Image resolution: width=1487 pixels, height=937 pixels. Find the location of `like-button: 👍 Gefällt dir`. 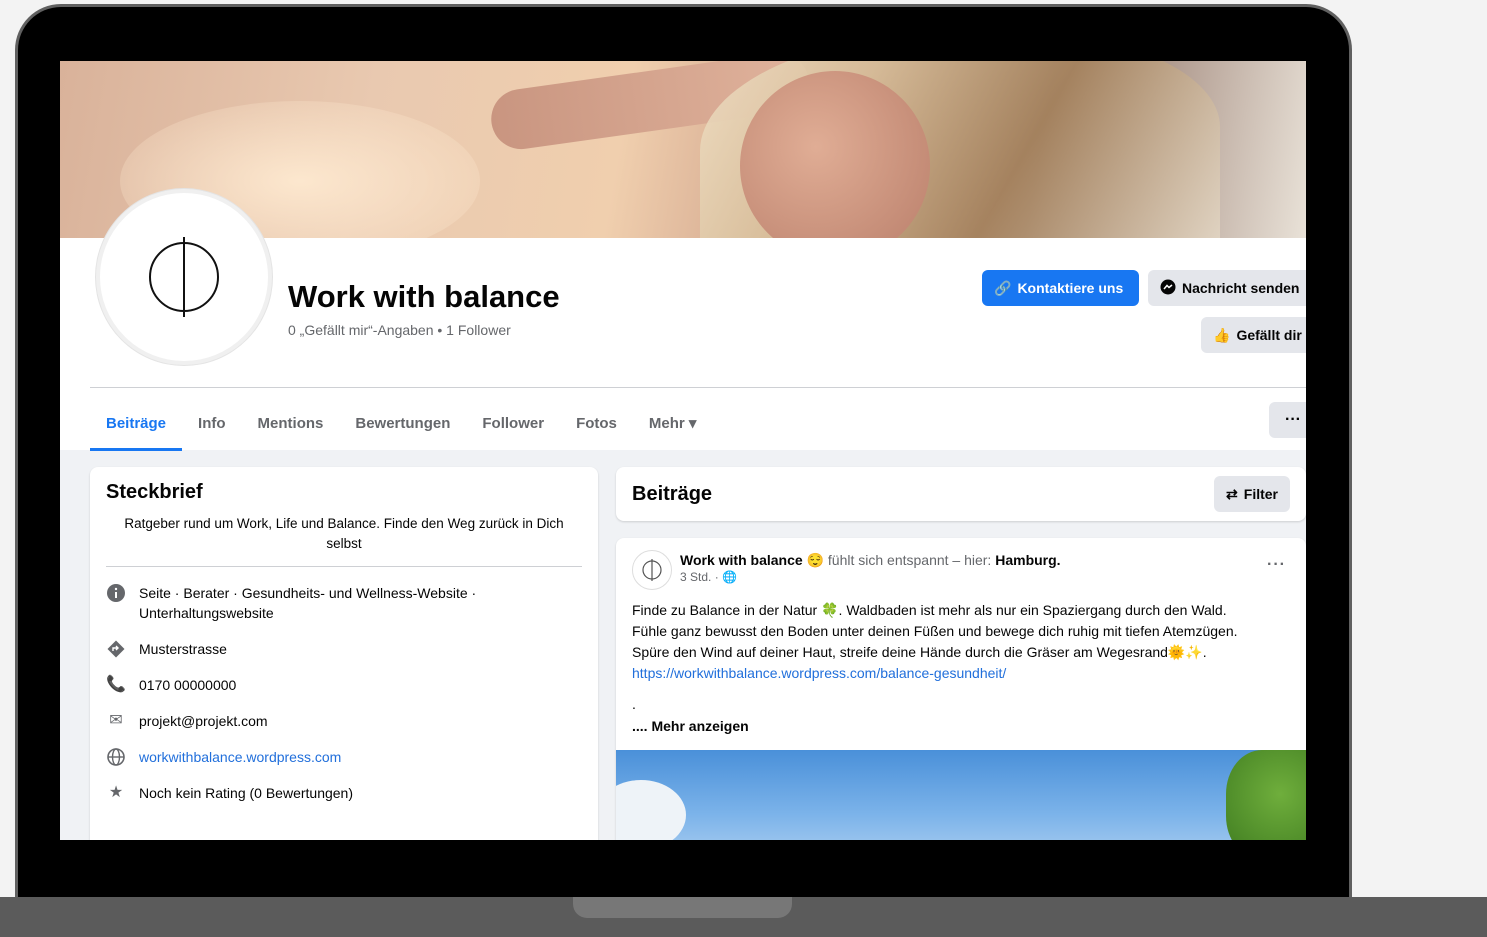

like-button: 👍 Gefällt dir is located at coordinates (1253, 335).